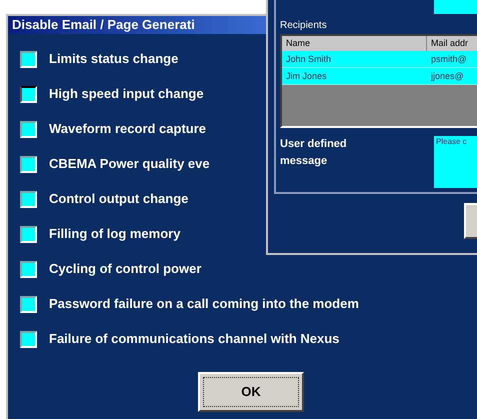 The image size is (477, 419). Describe the element at coordinates (126, 94) in the screenshot. I see `option-label: High speed input change` at that location.